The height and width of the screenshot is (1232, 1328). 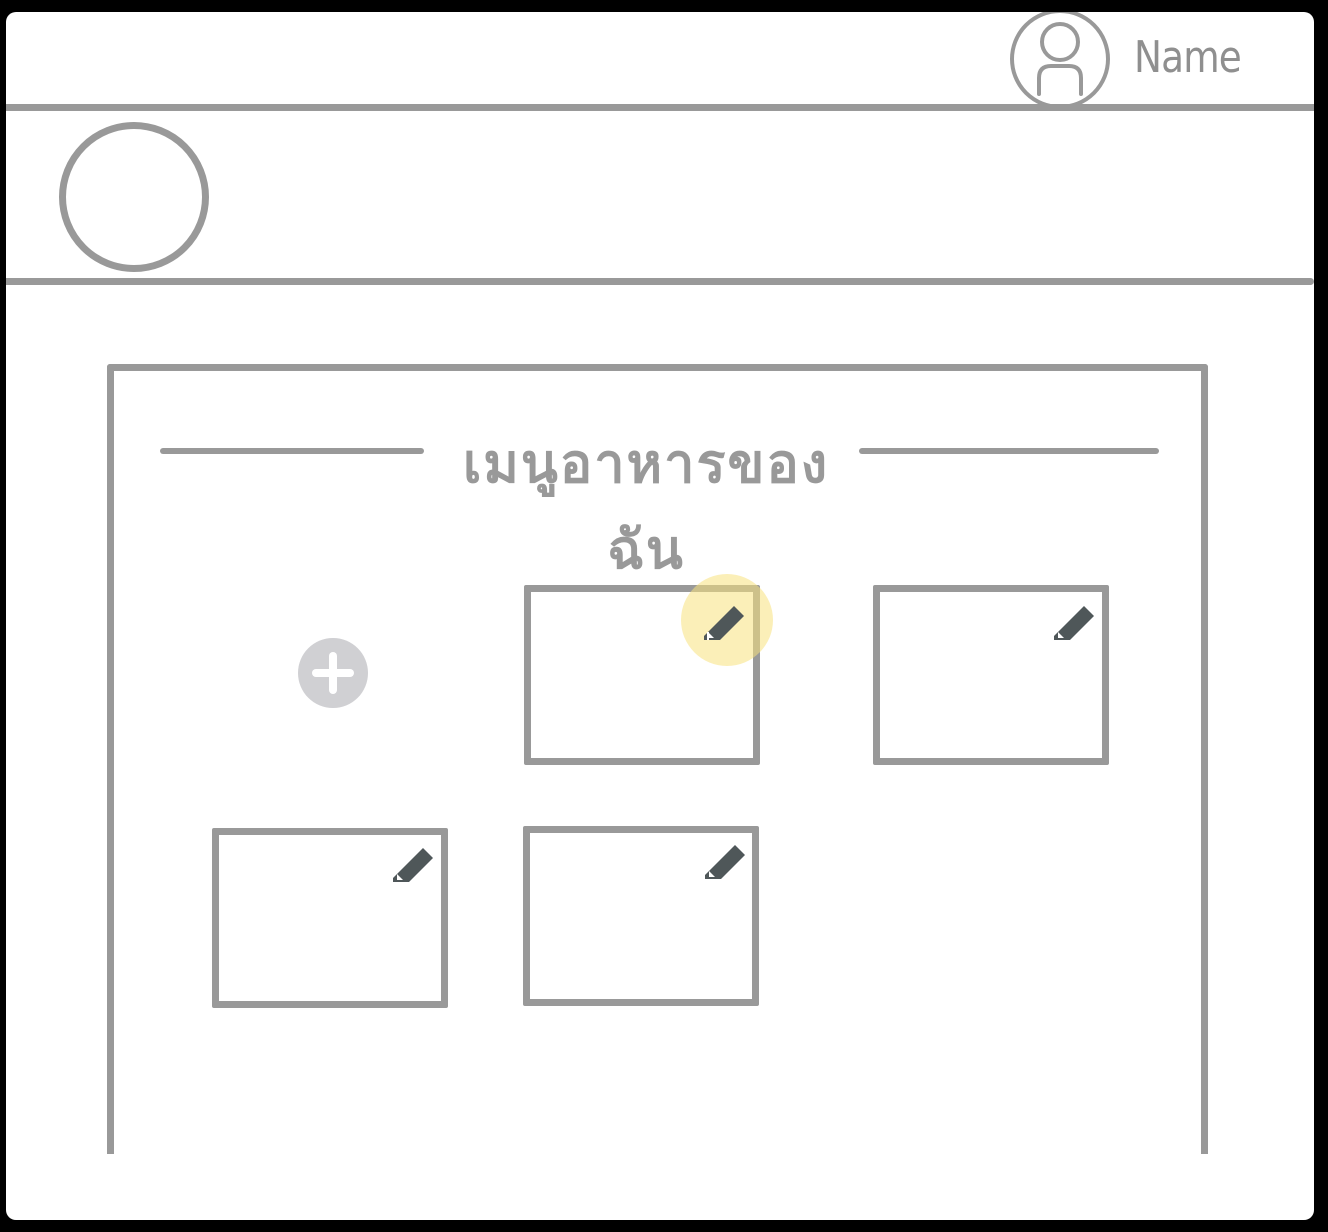 I want to click on header-divider, so click(x=660, y=107).